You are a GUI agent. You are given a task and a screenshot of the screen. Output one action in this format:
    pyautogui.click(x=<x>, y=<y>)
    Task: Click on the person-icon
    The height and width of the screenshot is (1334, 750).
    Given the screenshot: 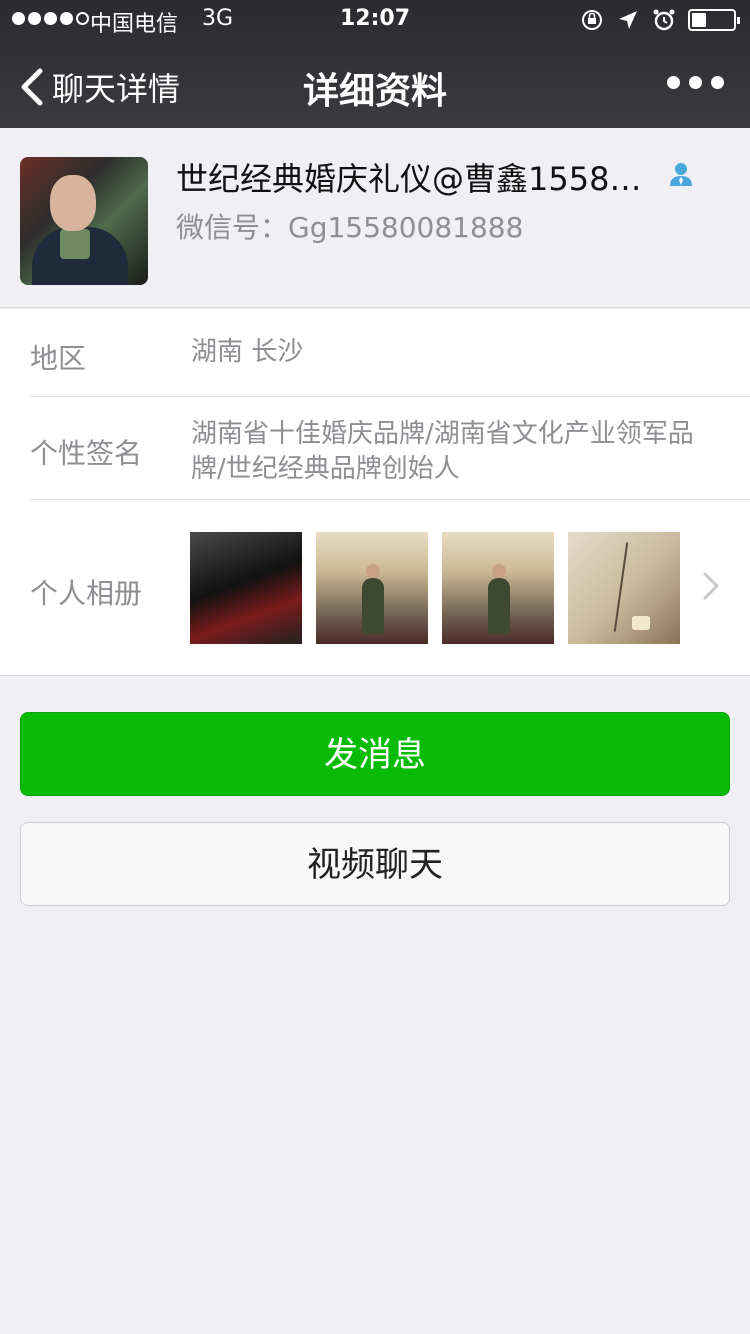 What is the action you would take?
    pyautogui.click(x=681, y=174)
    